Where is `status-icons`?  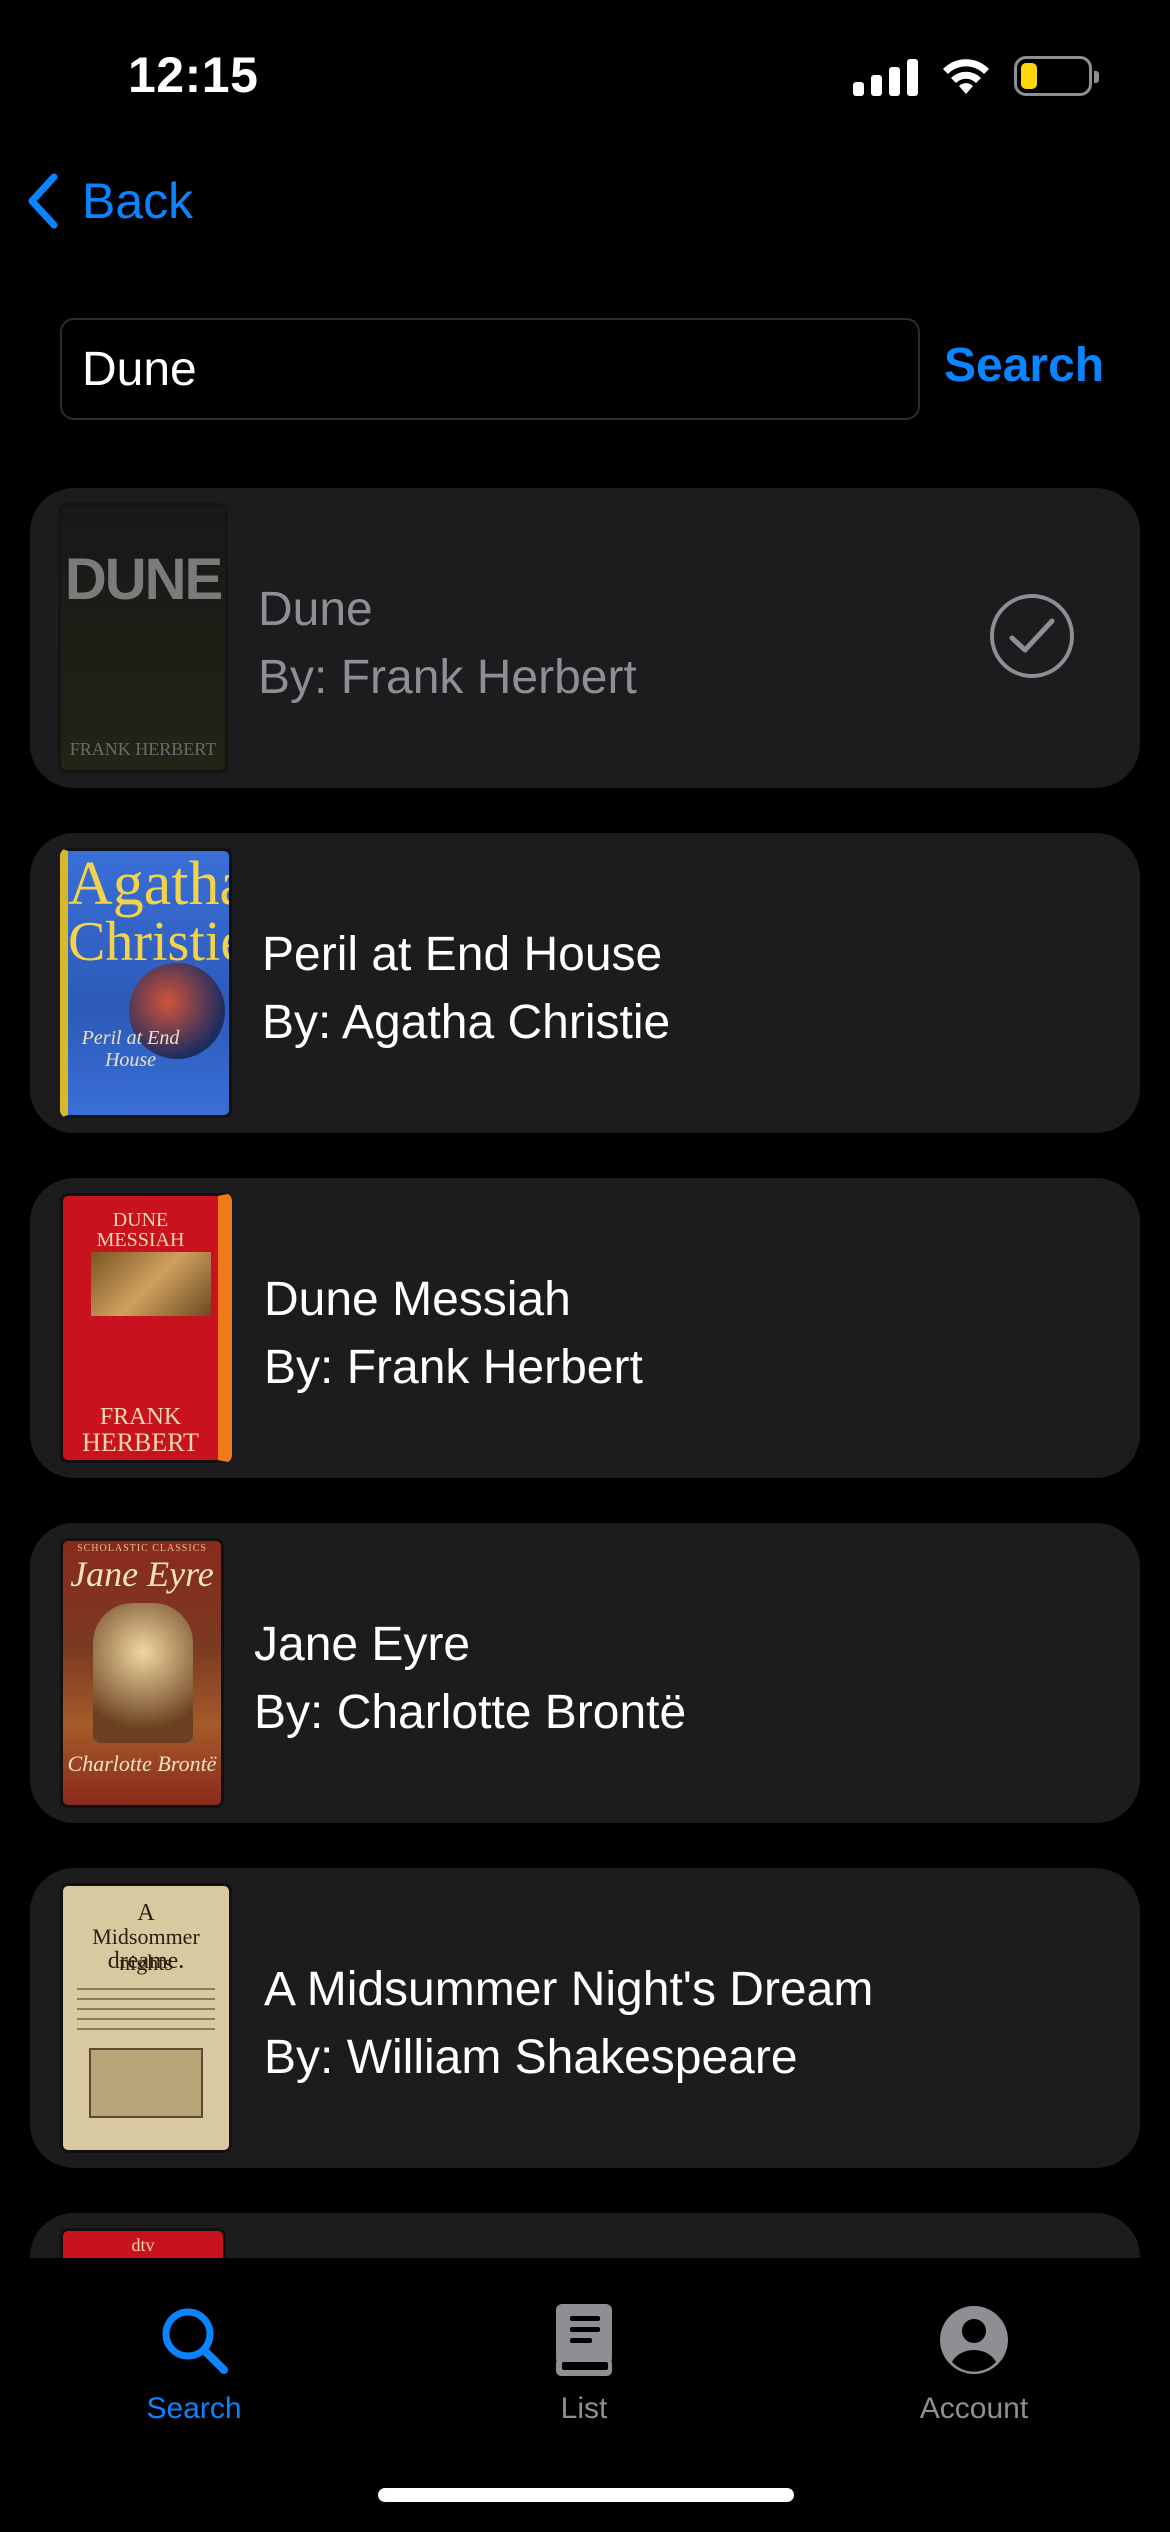 status-icons is located at coordinates (976, 76).